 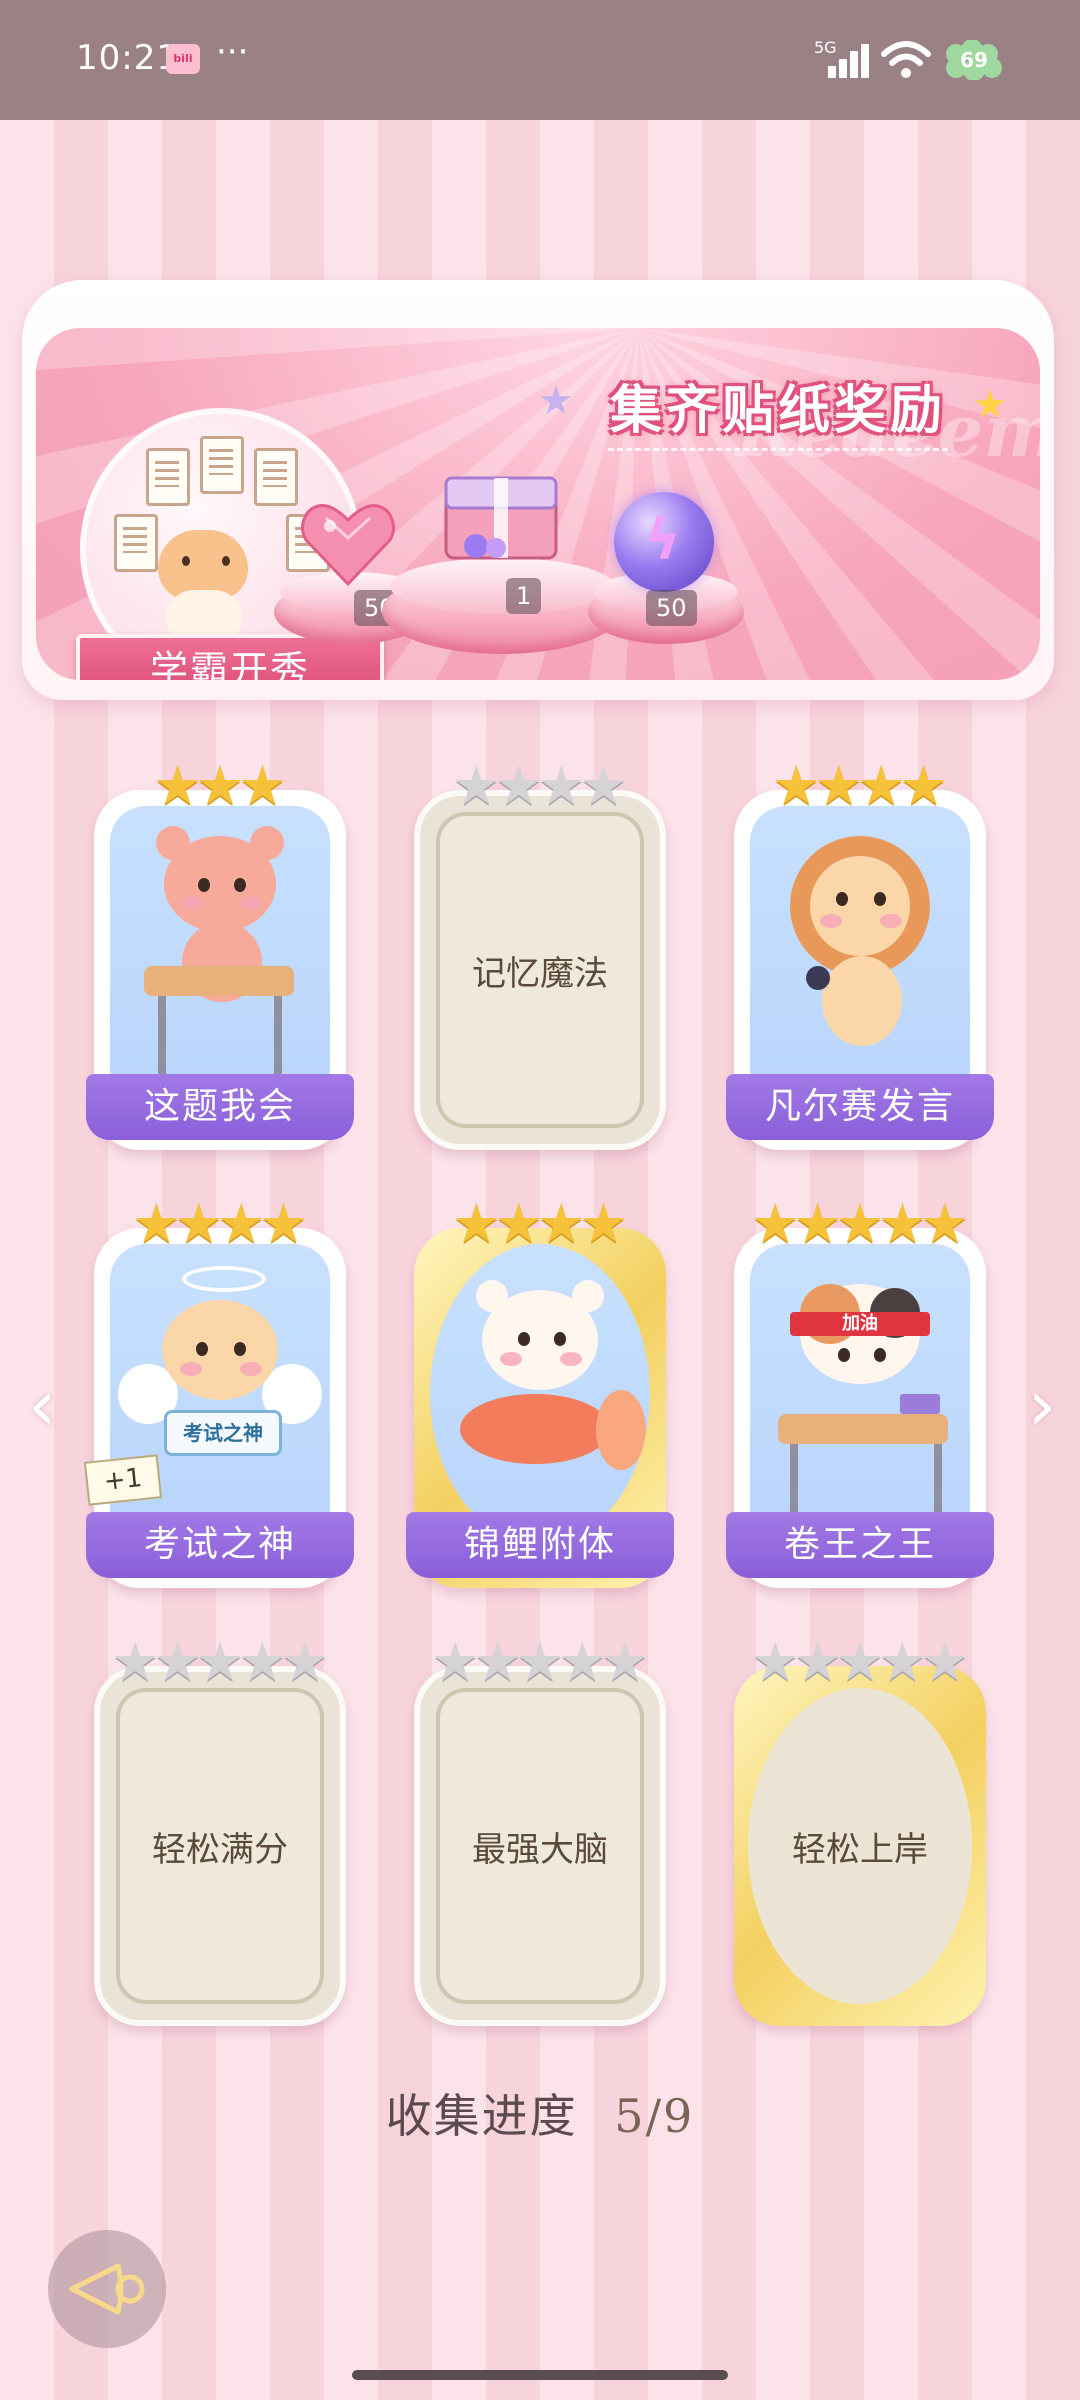 I want to click on card-name-bar: 锦鲤附体, so click(x=540, y=1545).